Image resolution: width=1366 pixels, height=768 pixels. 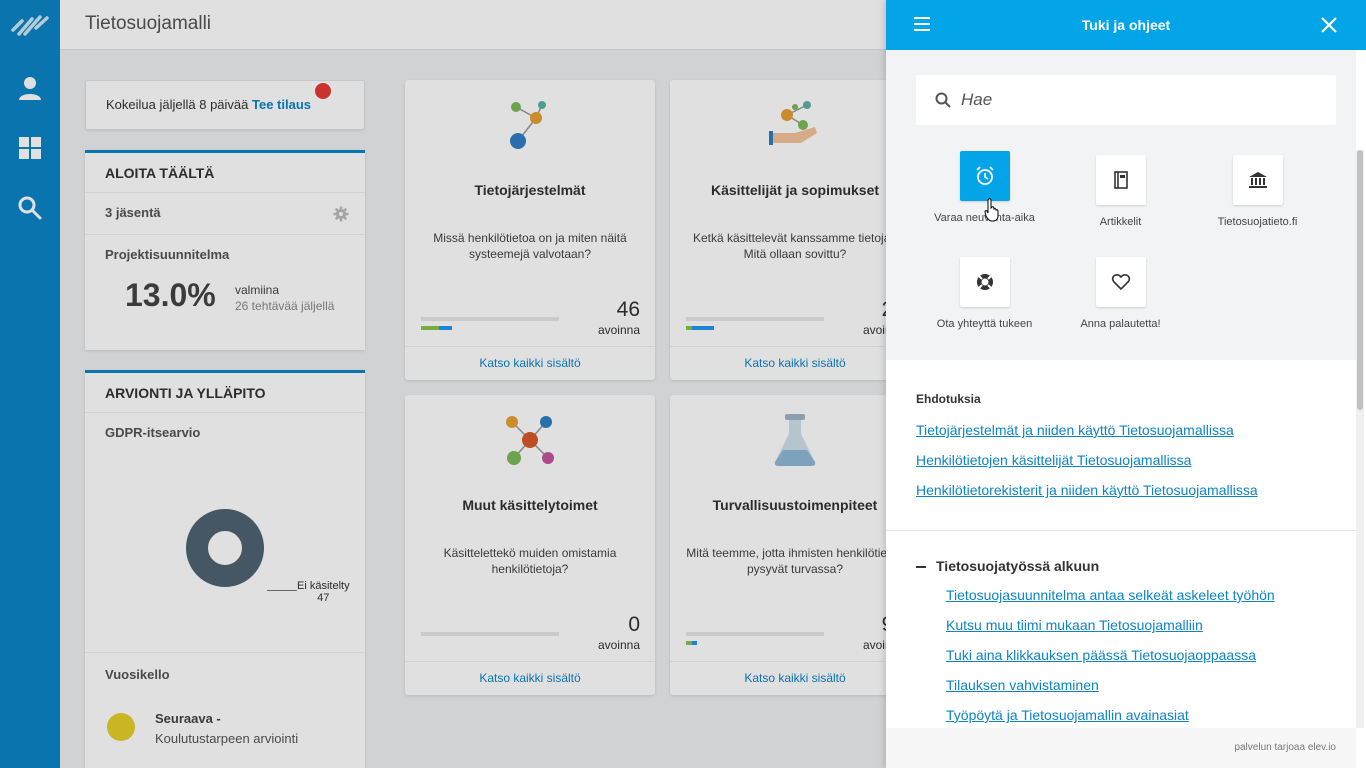 I want to click on help-scrollbar, so click(x=1360, y=439).